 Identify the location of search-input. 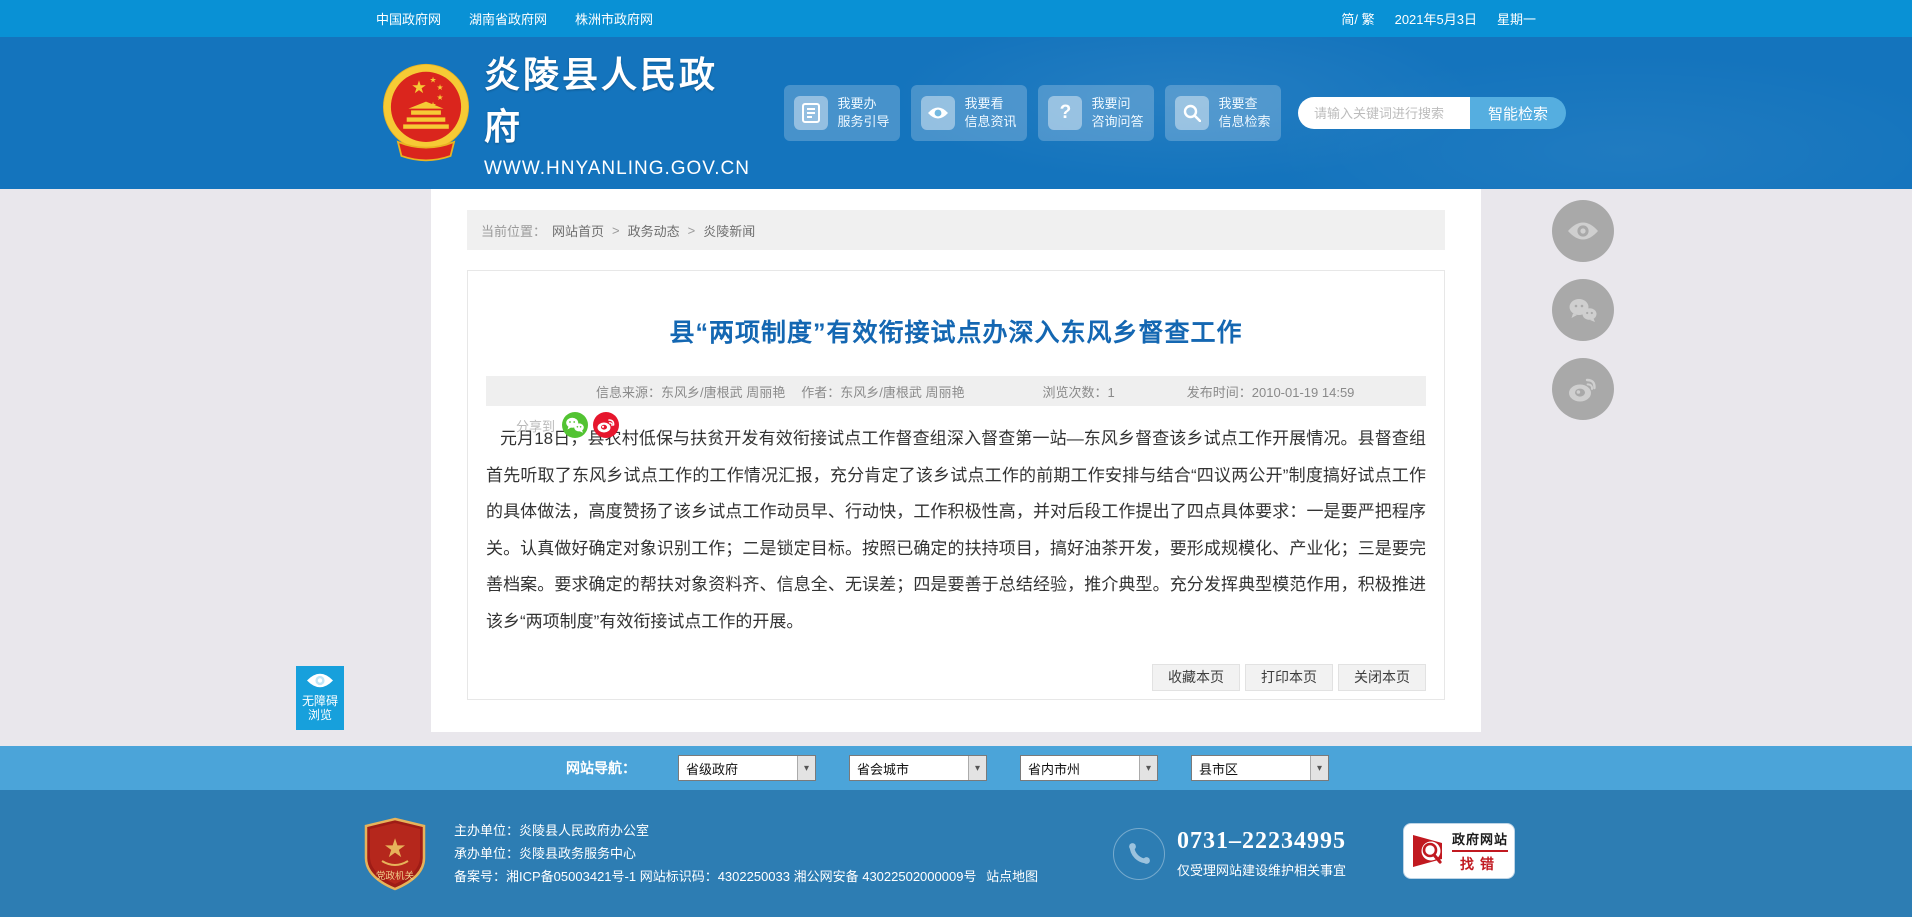
(1383, 113).